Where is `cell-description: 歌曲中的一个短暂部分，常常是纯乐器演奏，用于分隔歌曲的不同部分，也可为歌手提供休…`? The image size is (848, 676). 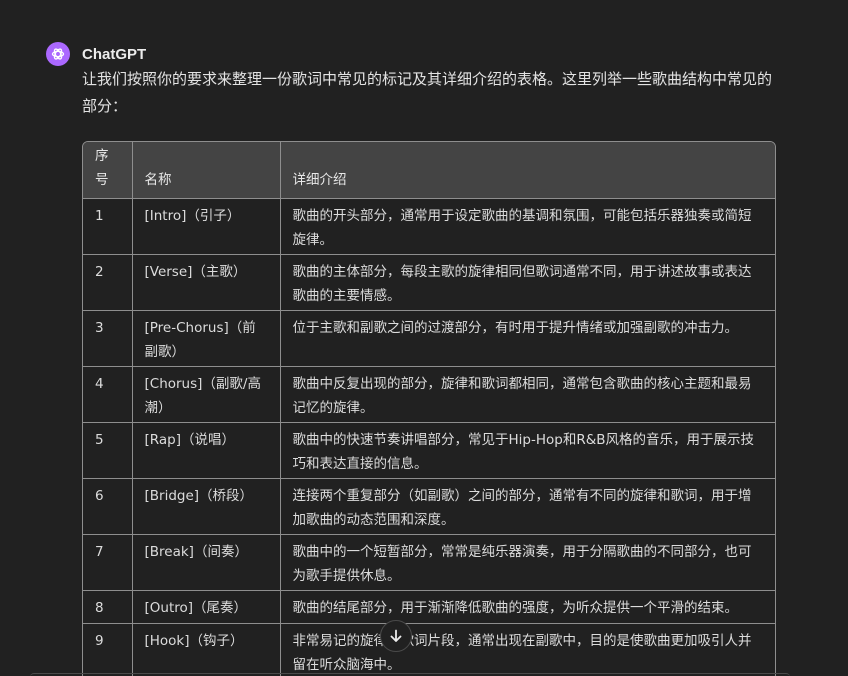
cell-description: 歌曲中的一个短暂部分，常常是纯乐器演奏，用于分隔歌曲的不同部分，也可为歌手提供休… is located at coordinates (527, 562).